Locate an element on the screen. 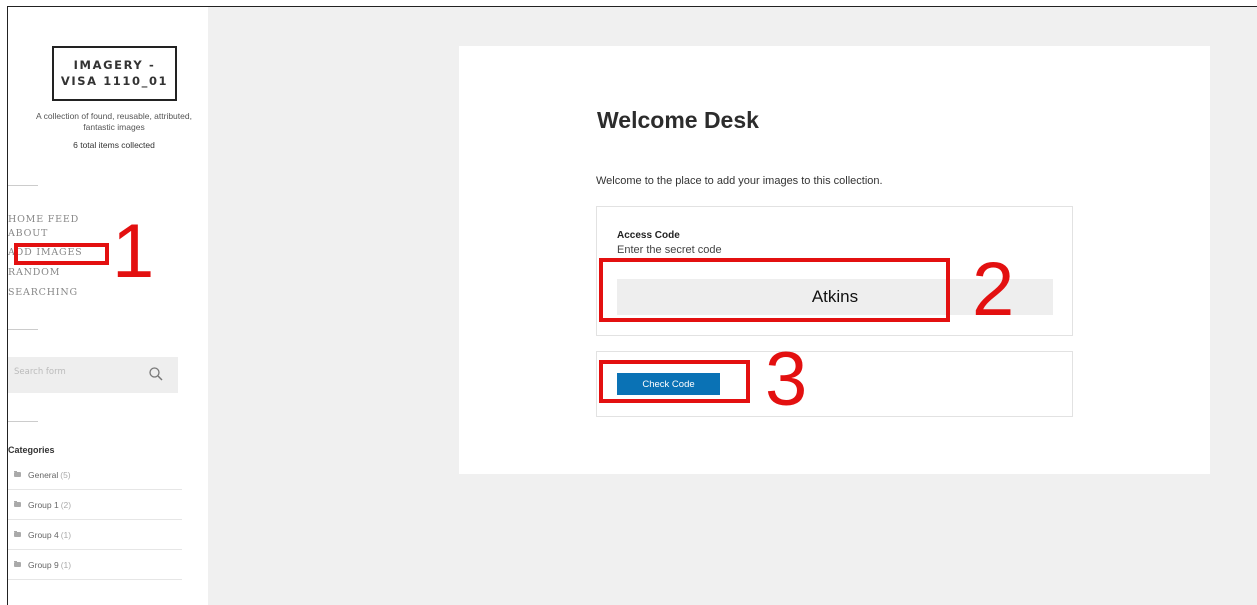  category-group-1: Group 1 (2) is located at coordinates (95, 505).